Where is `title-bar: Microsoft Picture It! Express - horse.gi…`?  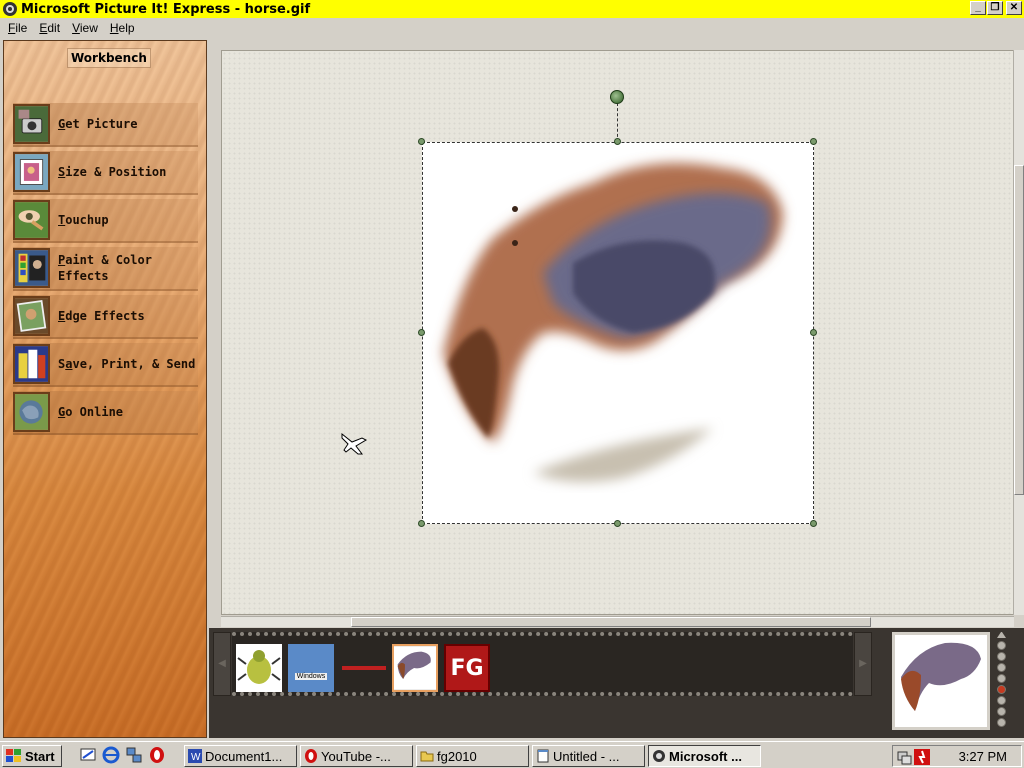 title-bar: Microsoft Picture It! Express - horse.gi… is located at coordinates (512, 9).